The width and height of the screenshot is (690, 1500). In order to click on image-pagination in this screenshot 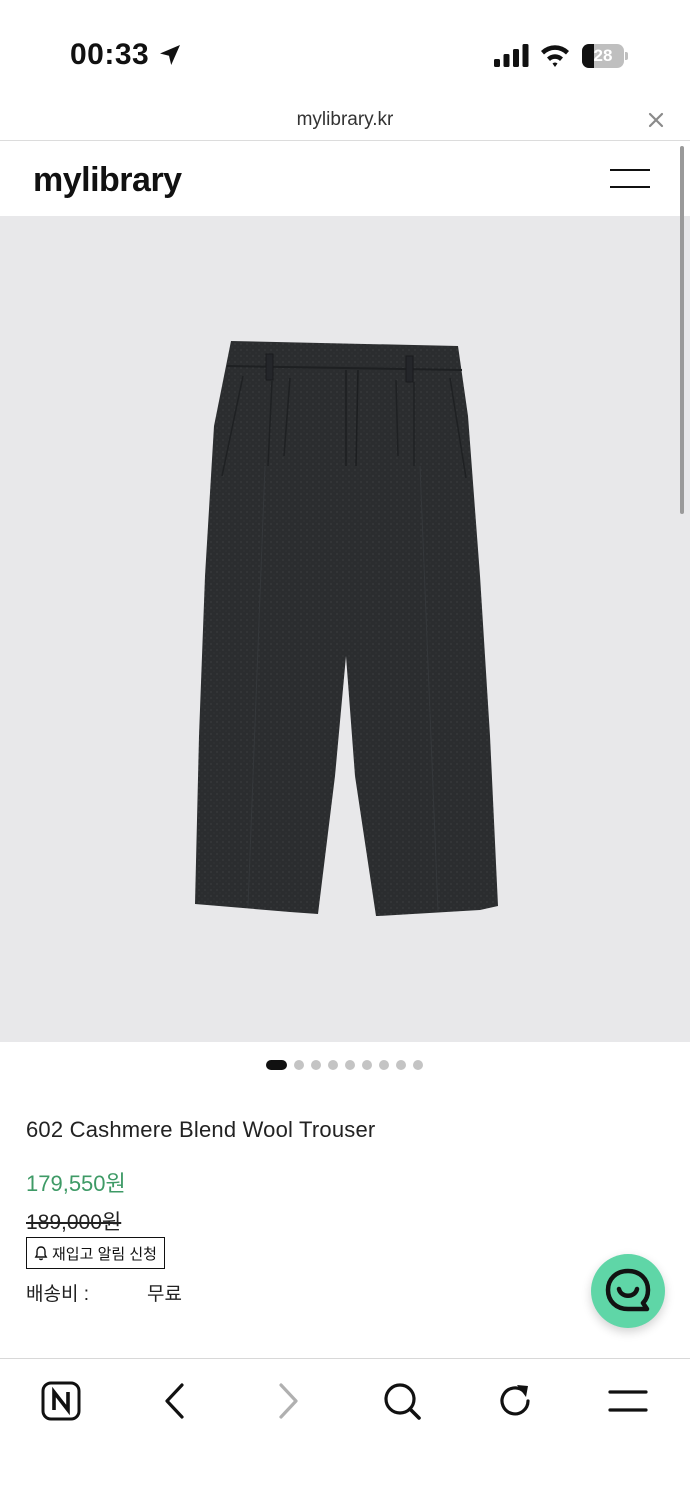, I will do `click(345, 1065)`.